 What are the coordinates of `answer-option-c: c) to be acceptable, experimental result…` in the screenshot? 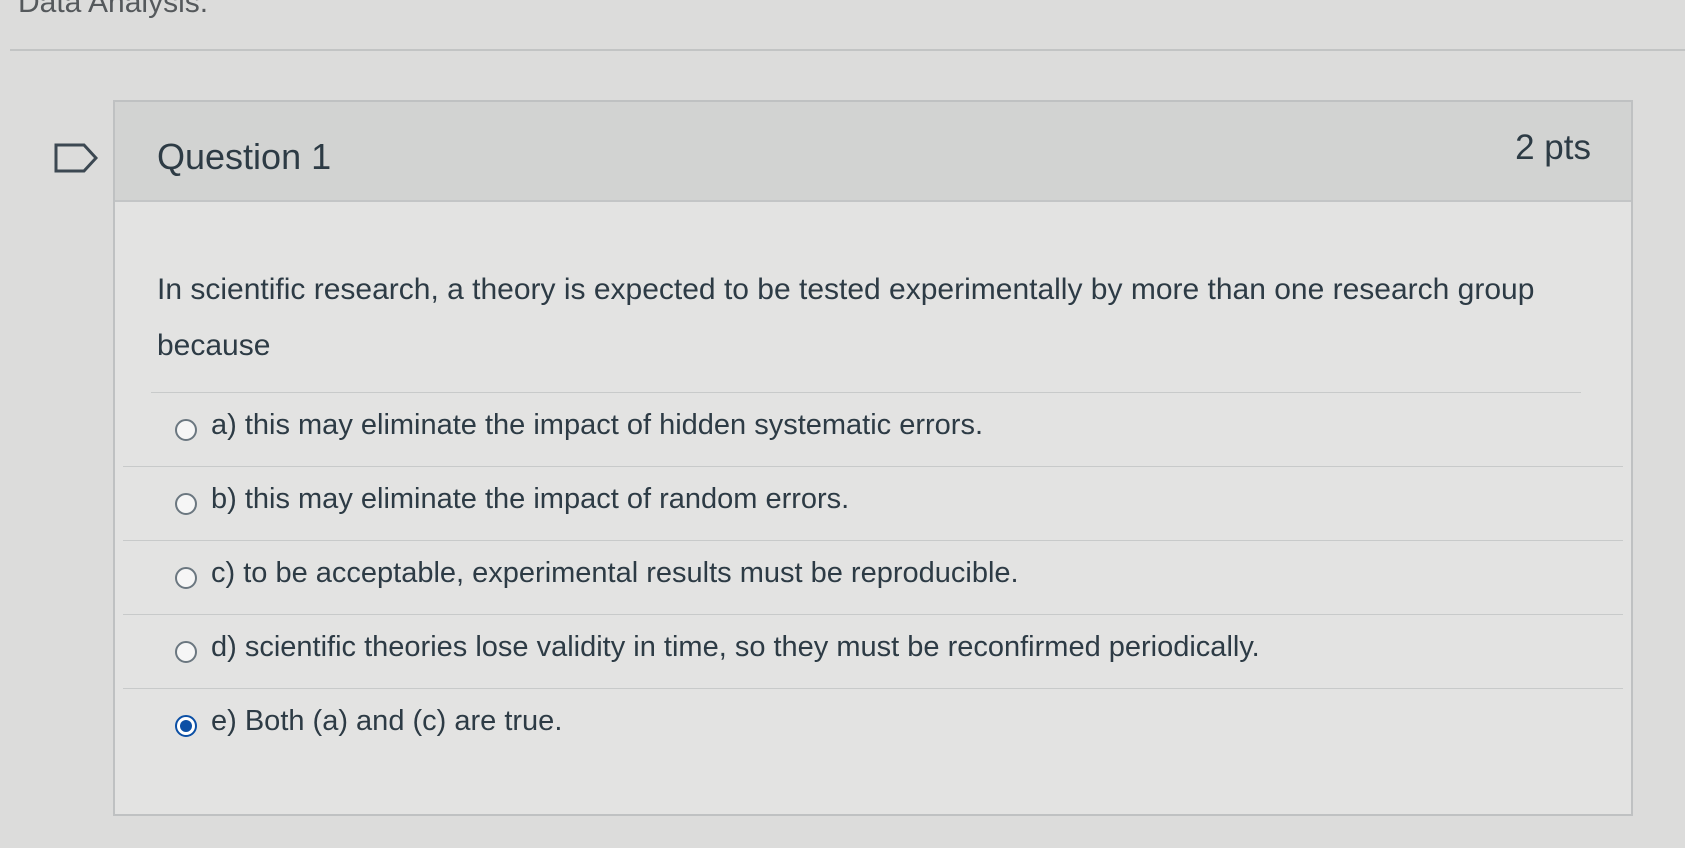 It's located at (873, 577).